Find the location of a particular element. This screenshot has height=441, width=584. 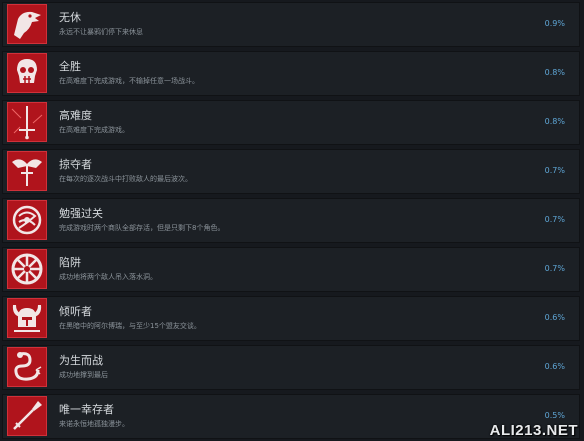

sword-icon is located at coordinates (27, 122).